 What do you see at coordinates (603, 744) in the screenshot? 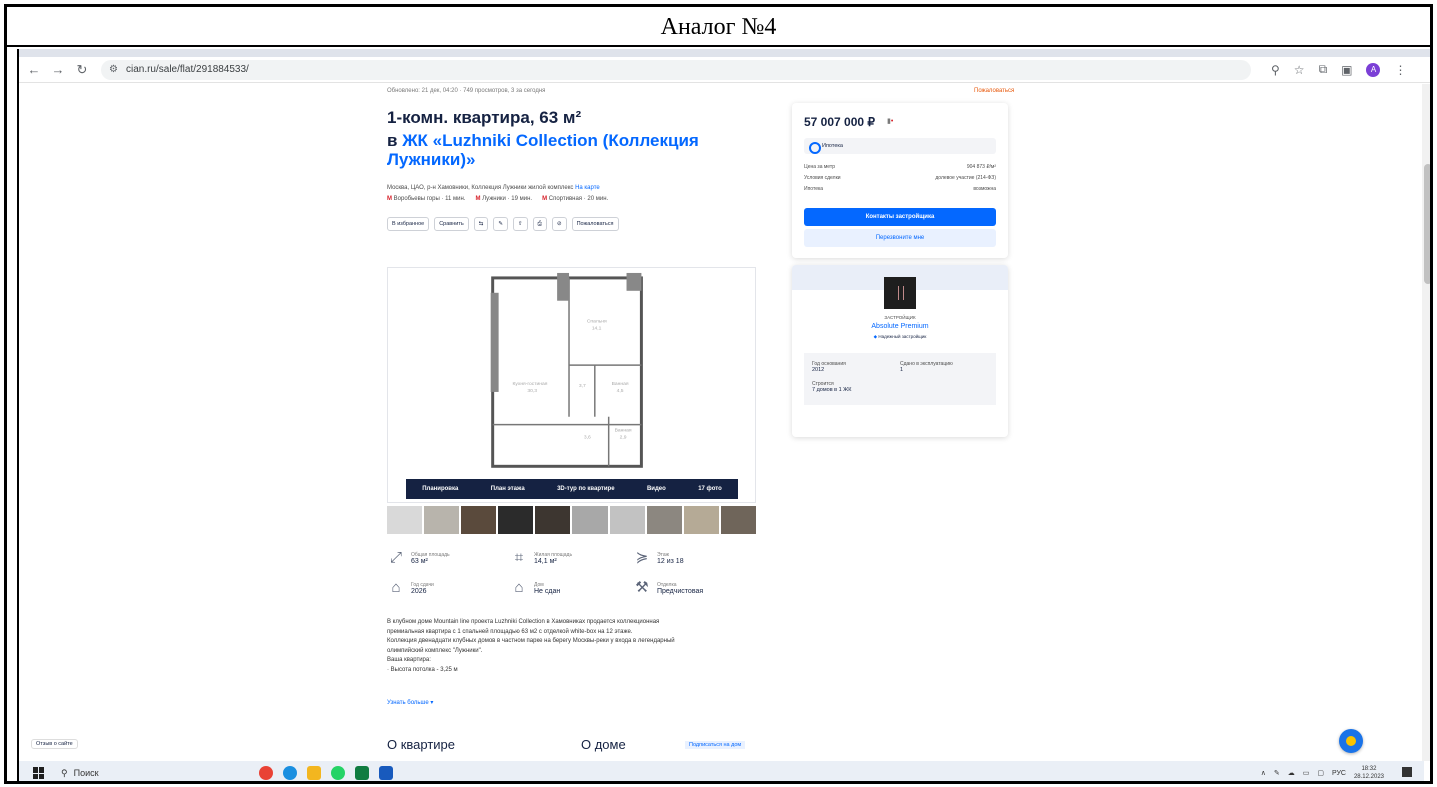
I see `section-about-house: О доме` at bounding box center [603, 744].